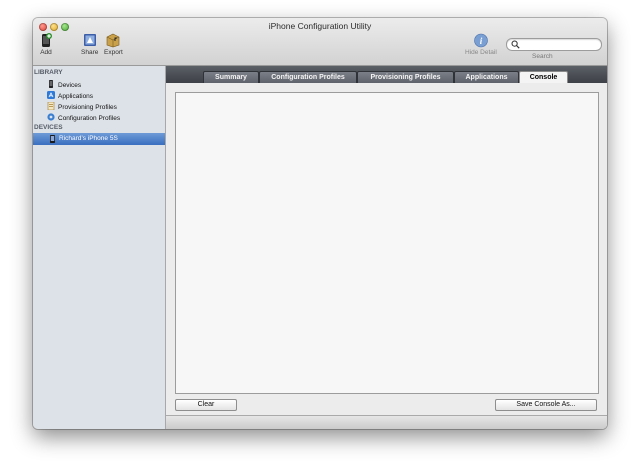  What do you see at coordinates (89, 40) in the screenshot?
I see `share-icon` at bounding box center [89, 40].